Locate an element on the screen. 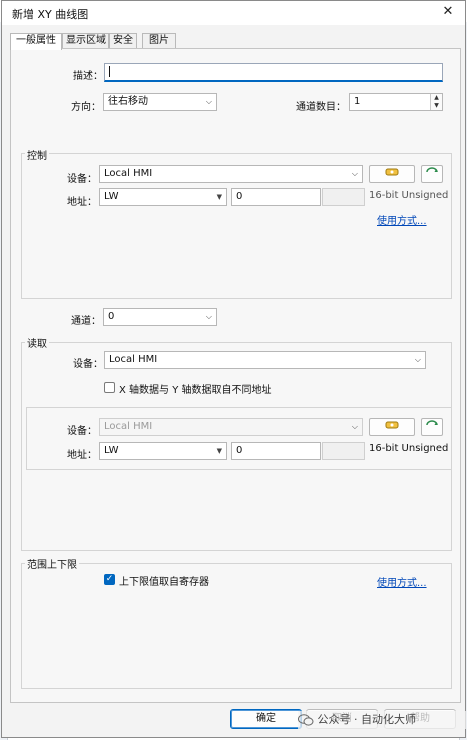 This screenshot has width=467, height=740. channel-count-spinner: ▲ ▼ is located at coordinates (436, 102).